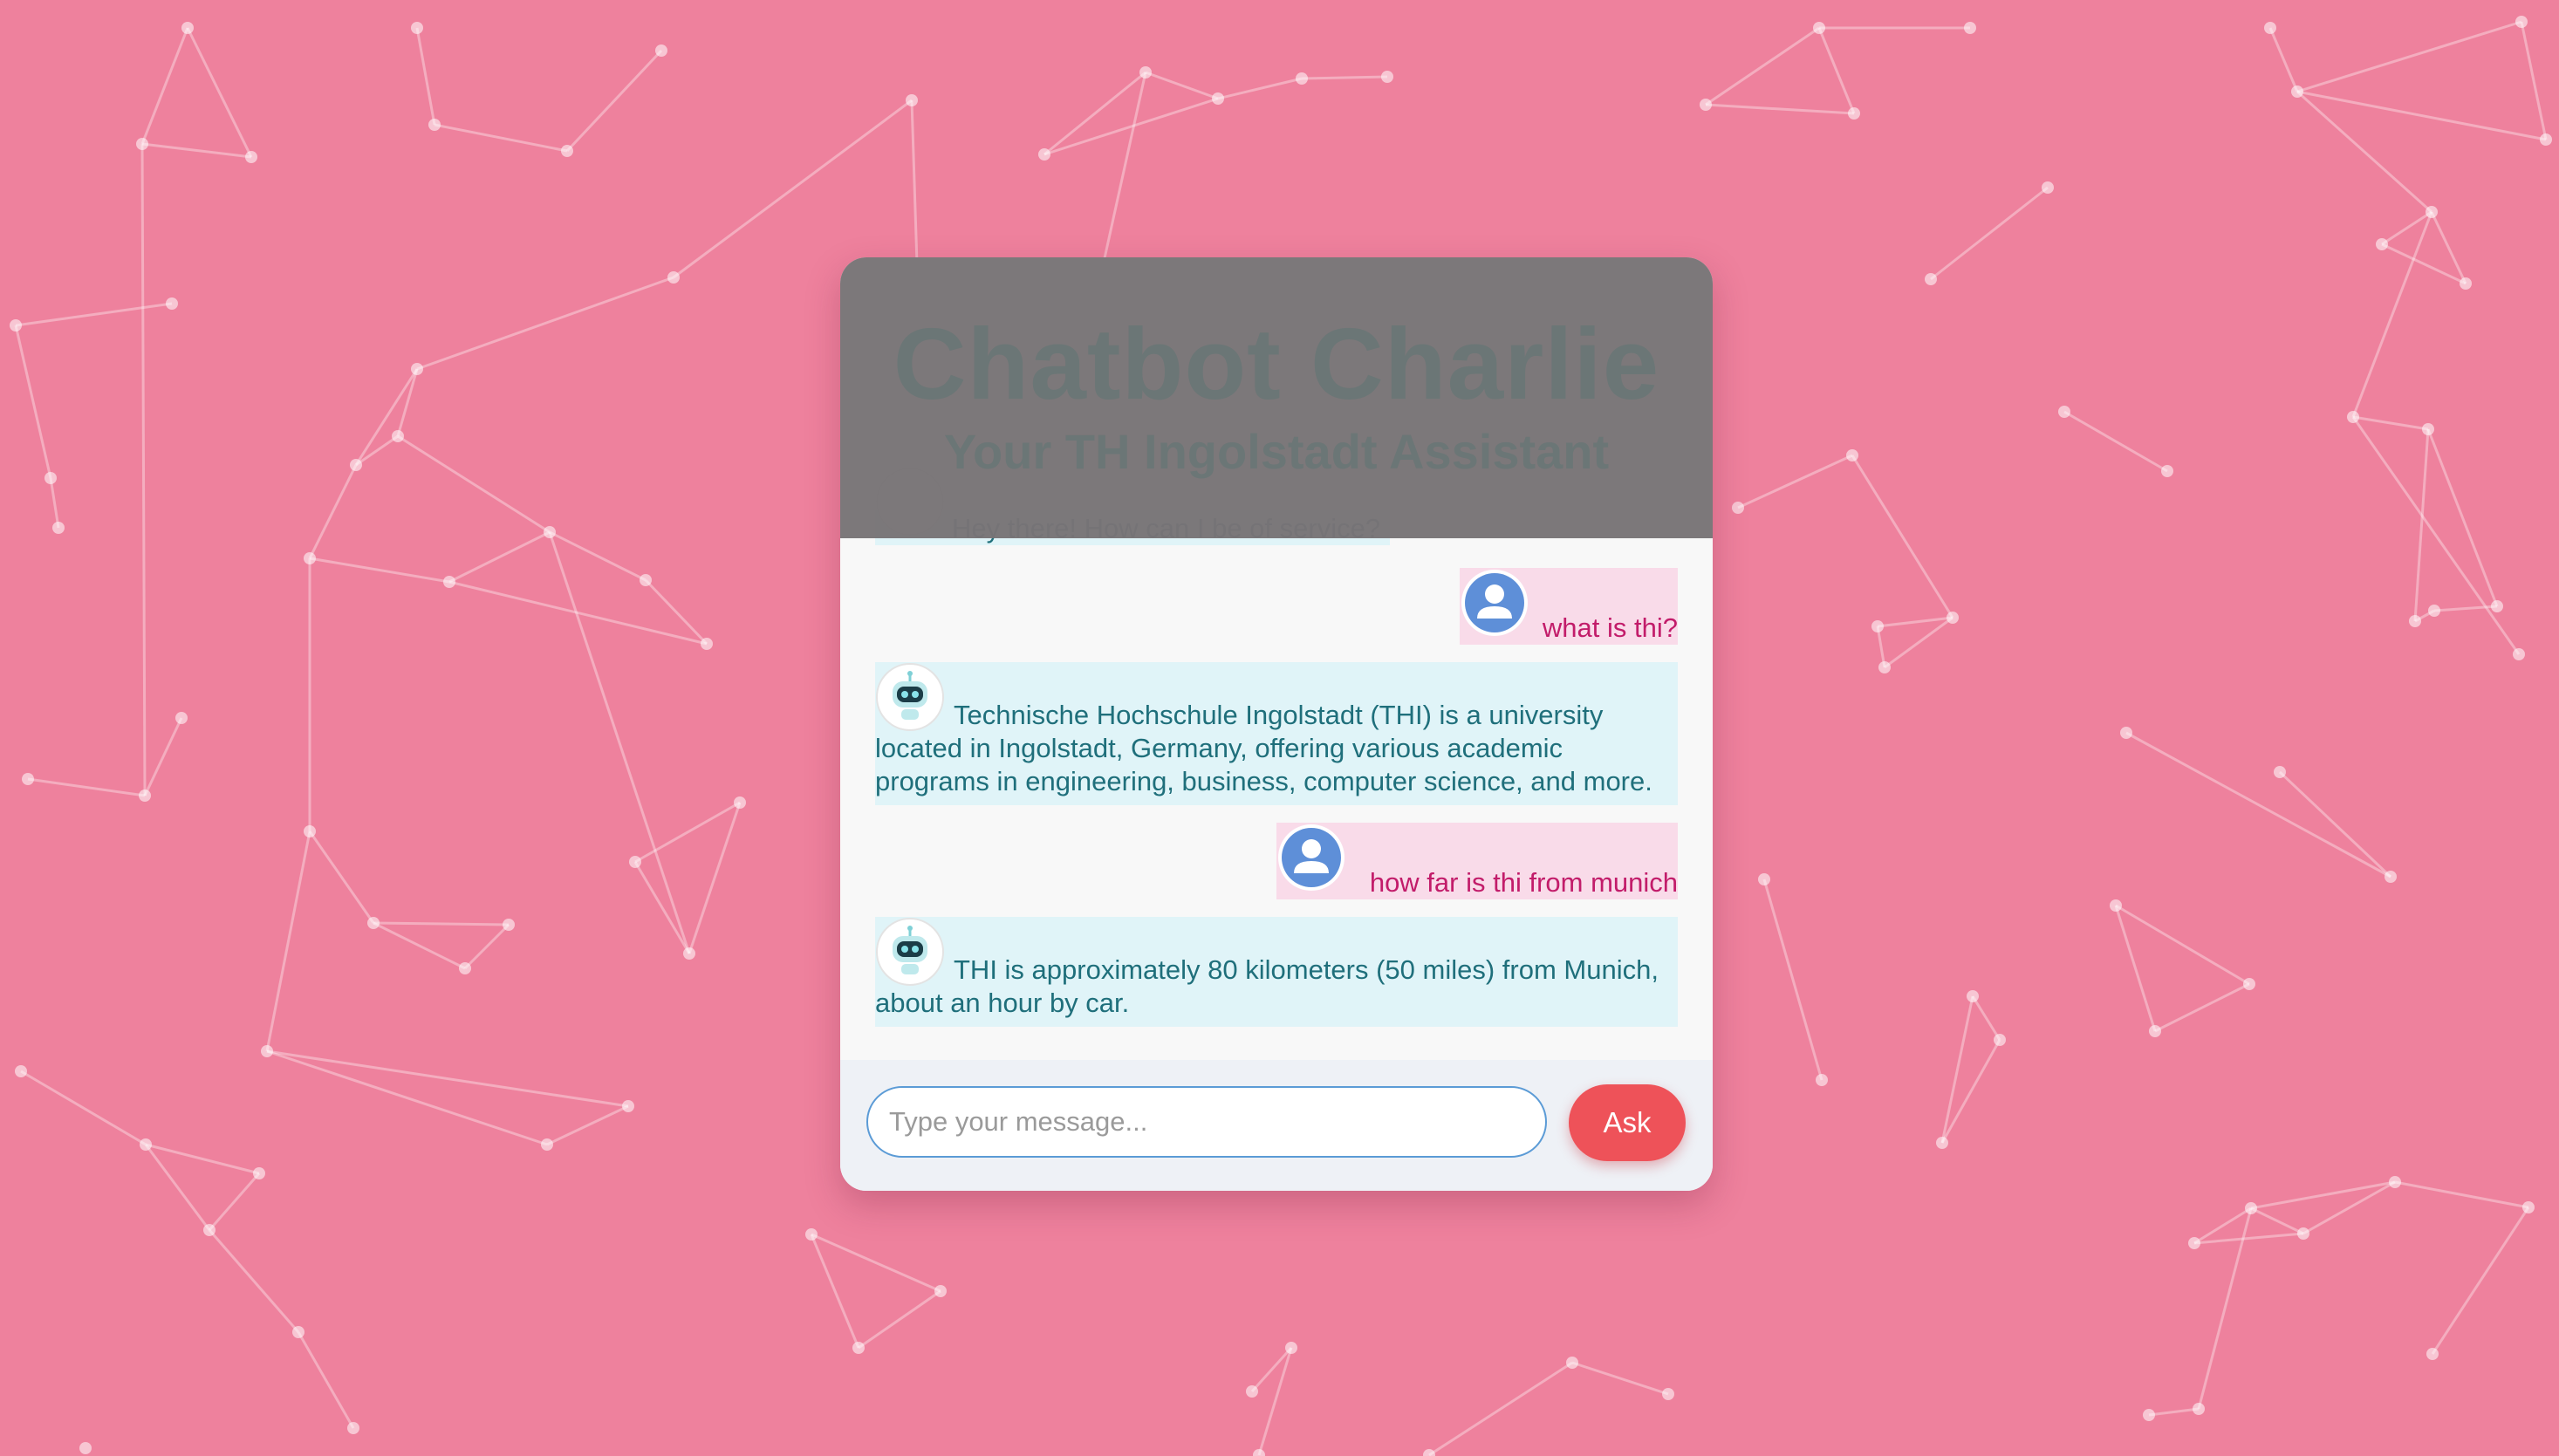 Image resolution: width=2559 pixels, height=1456 pixels. I want to click on message-input, so click(1207, 1122).